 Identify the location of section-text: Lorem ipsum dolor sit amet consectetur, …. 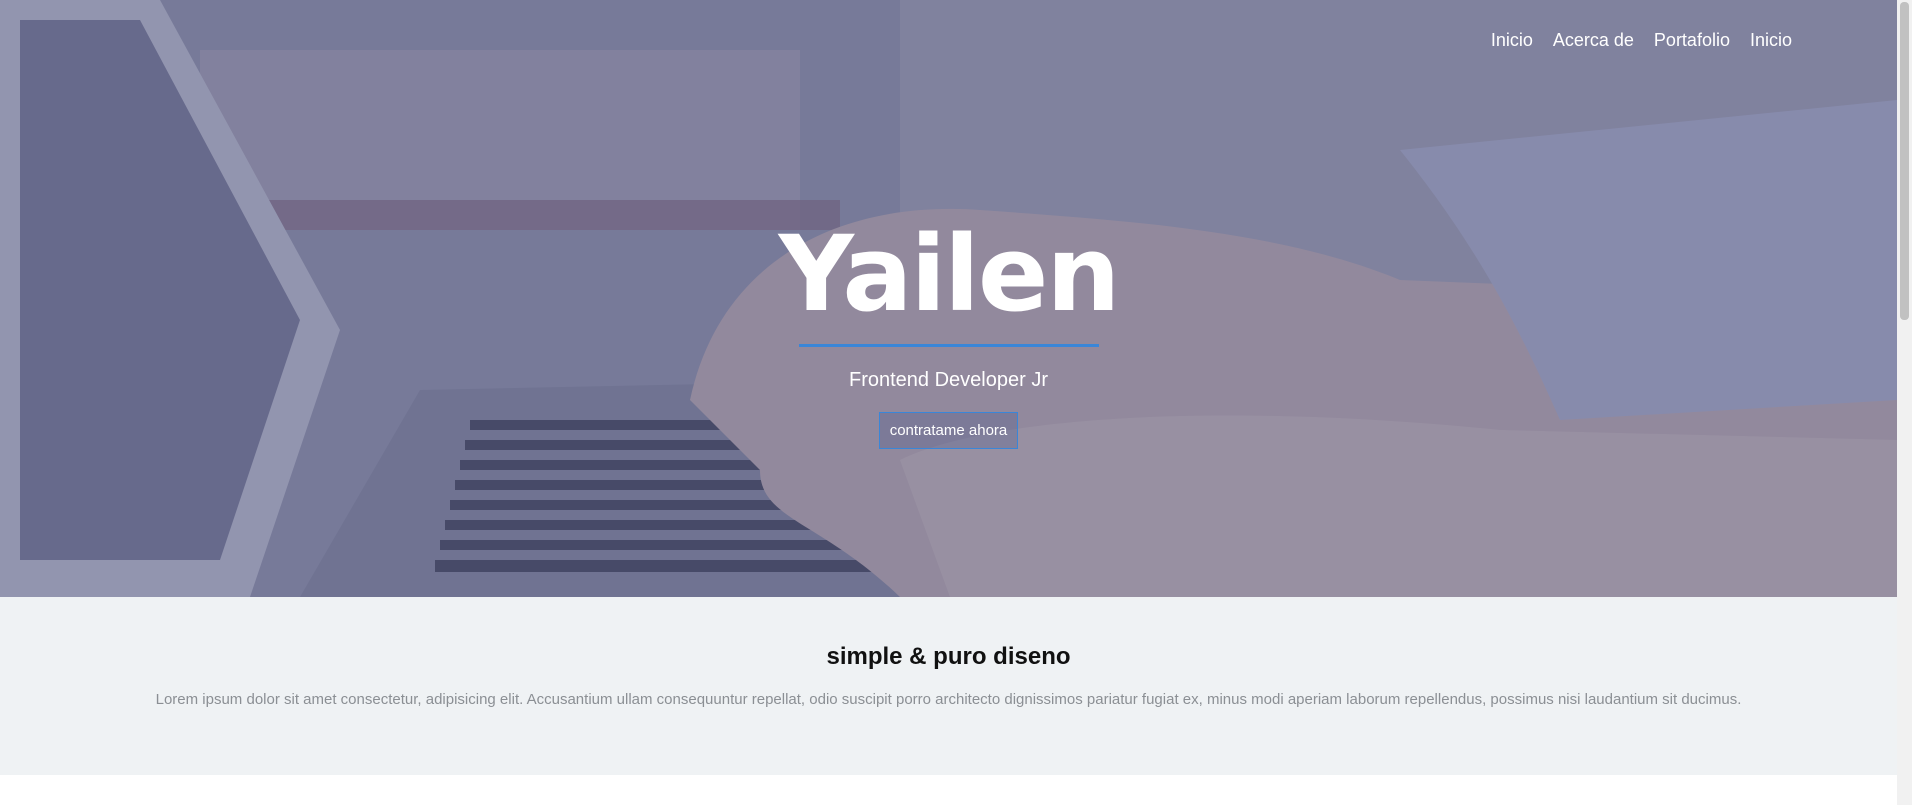
(948, 699).